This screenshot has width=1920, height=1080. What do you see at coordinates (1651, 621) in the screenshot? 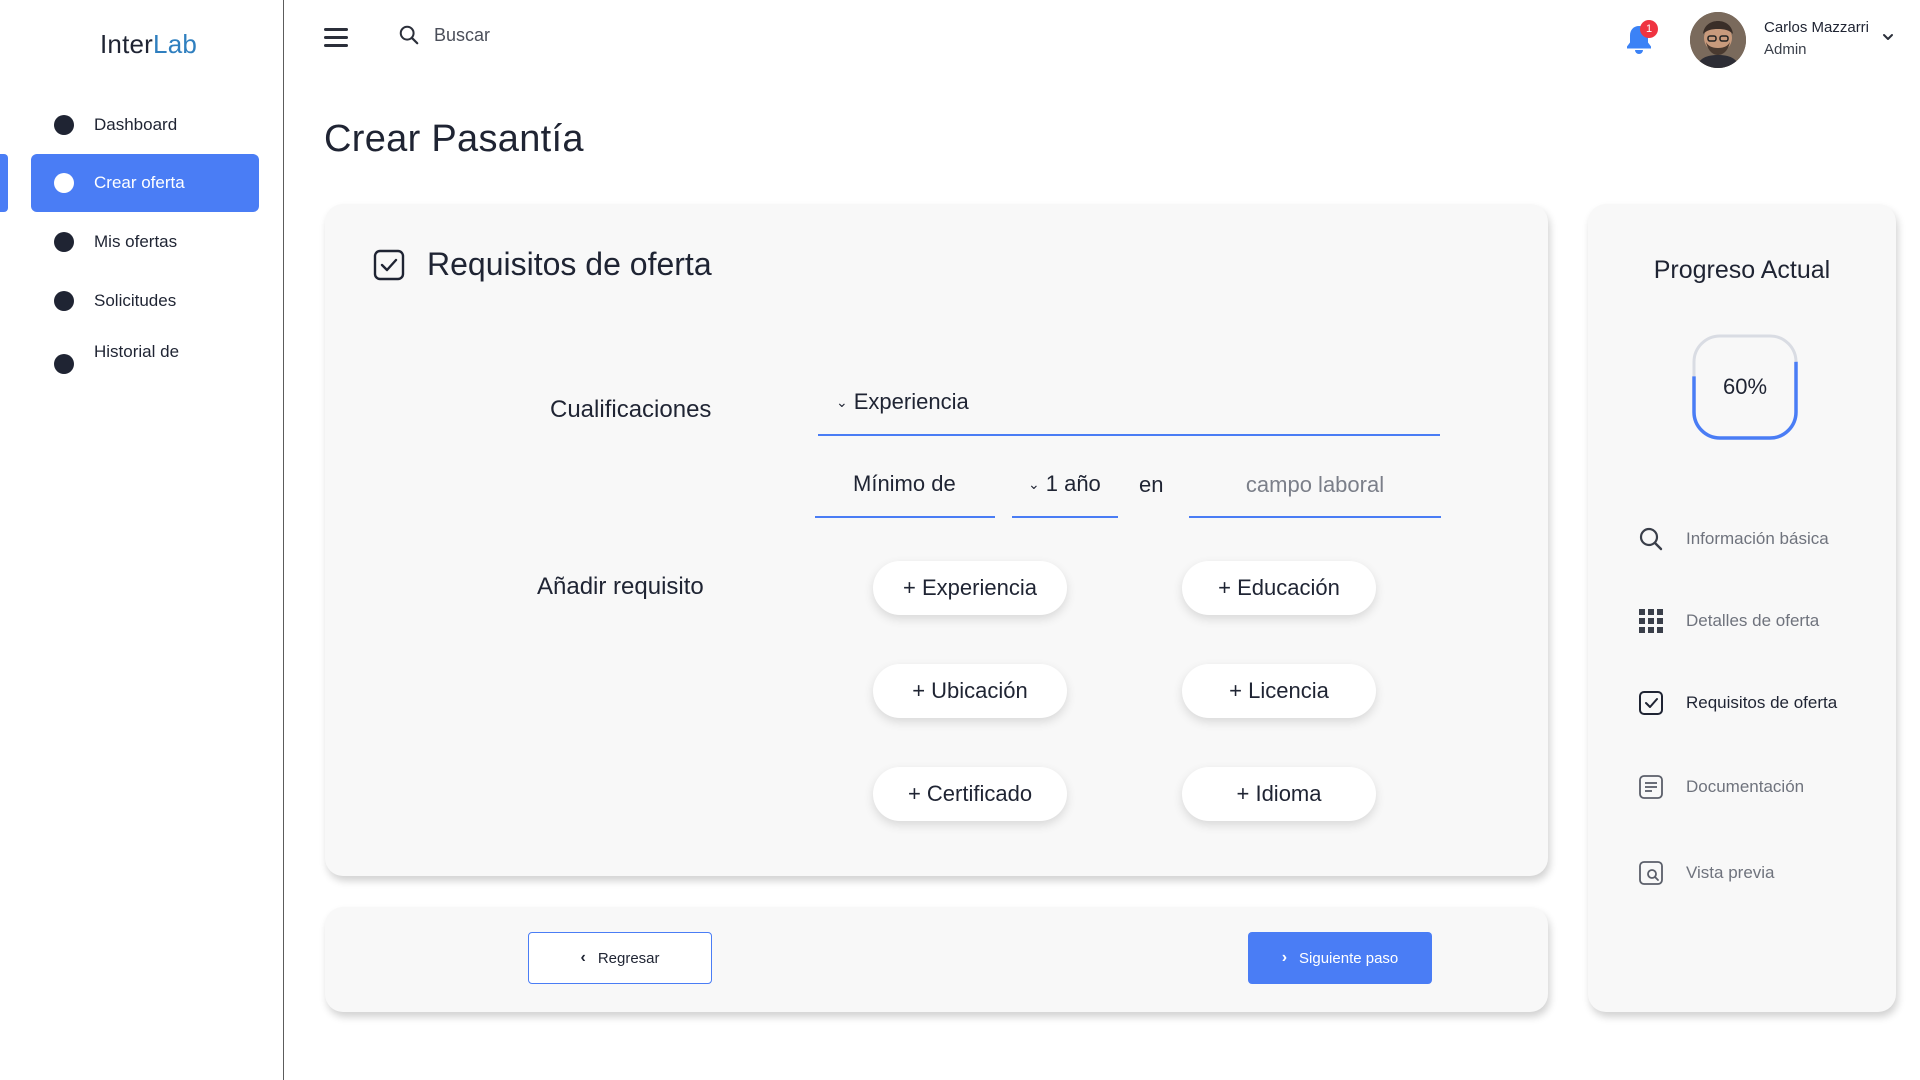
I see `grid-icon` at bounding box center [1651, 621].